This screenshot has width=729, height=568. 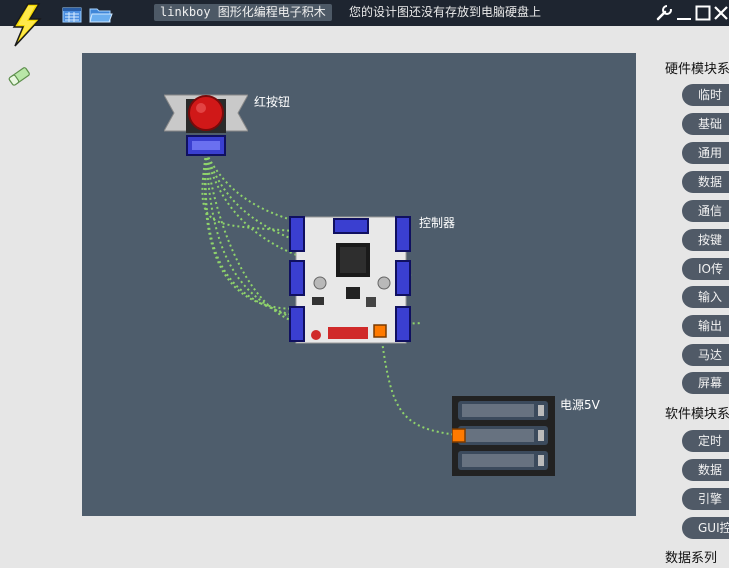 What do you see at coordinates (437, 223) in the screenshot?
I see `controller-label: 控制器` at bounding box center [437, 223].